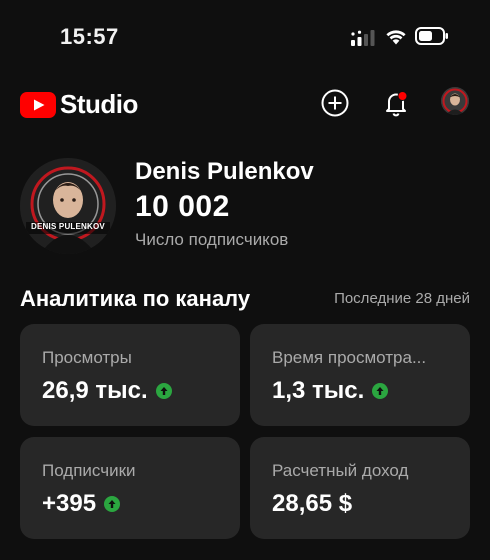 The image size is (490, 560). Describe the element at coordinates (402, 298) in the screenshot. I see `analytics-period: Последние 28 дней` at that location.